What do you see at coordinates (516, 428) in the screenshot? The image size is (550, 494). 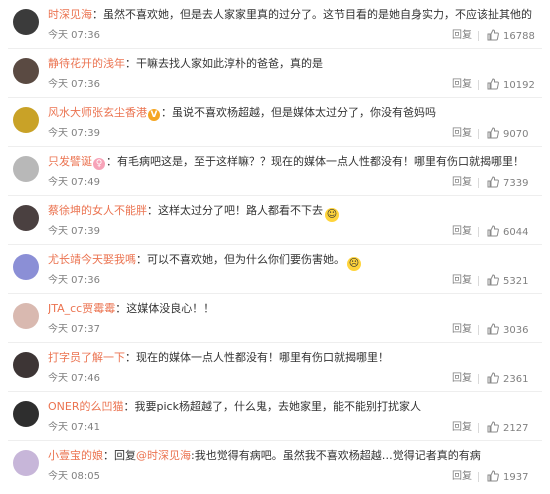 I see `like-count: 2127` at bounding box center [516, 428].